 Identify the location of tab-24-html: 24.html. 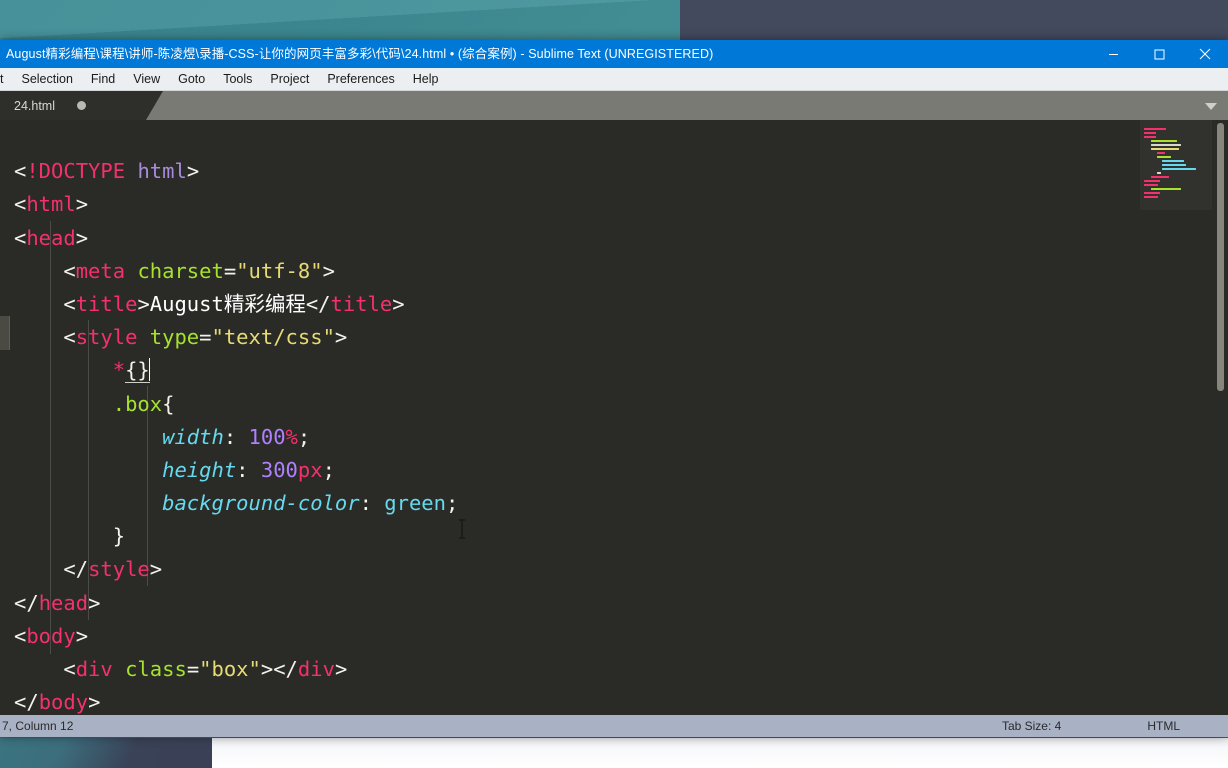
(81, 105).